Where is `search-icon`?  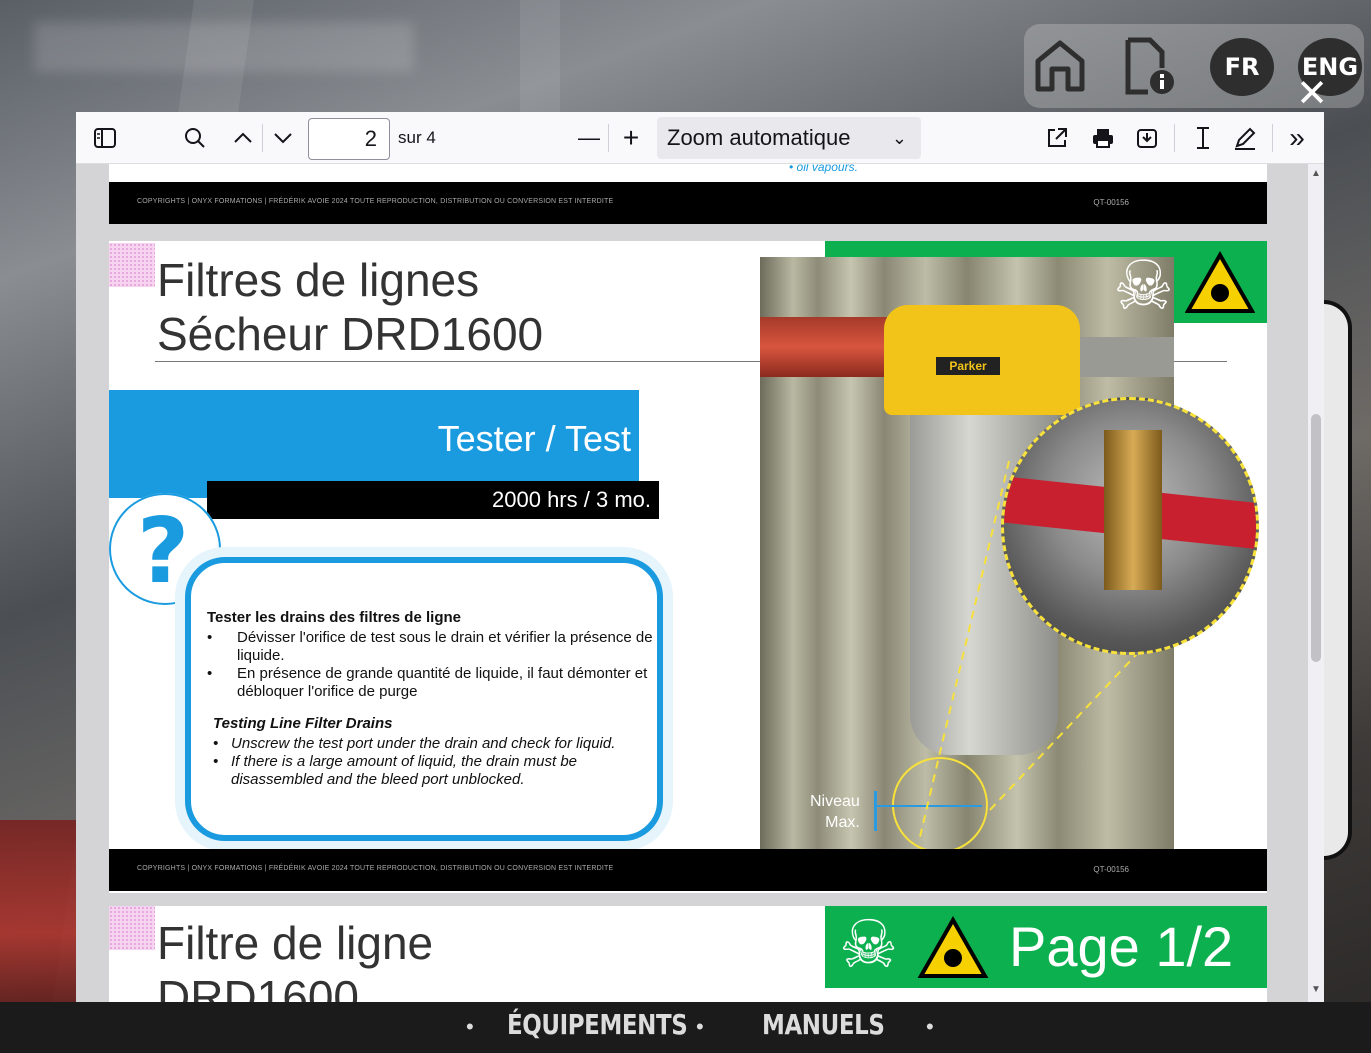 search-icon is located at coordinates (195, 138).